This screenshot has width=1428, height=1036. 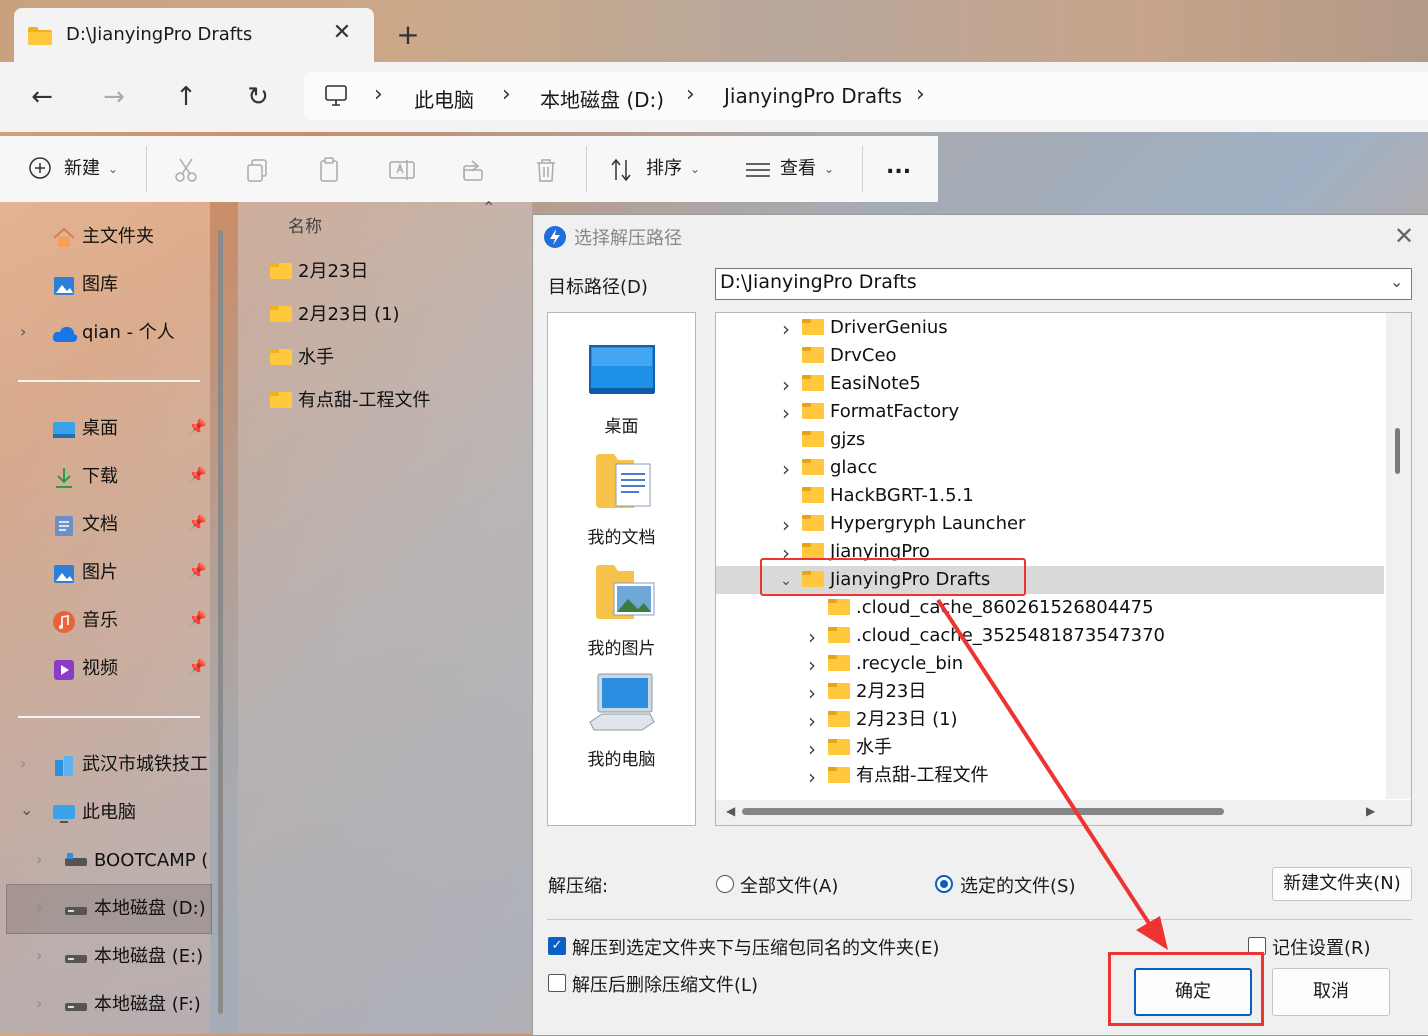 I want to click on sidebar-item-videos: 视频, so click(x=100, y=669).